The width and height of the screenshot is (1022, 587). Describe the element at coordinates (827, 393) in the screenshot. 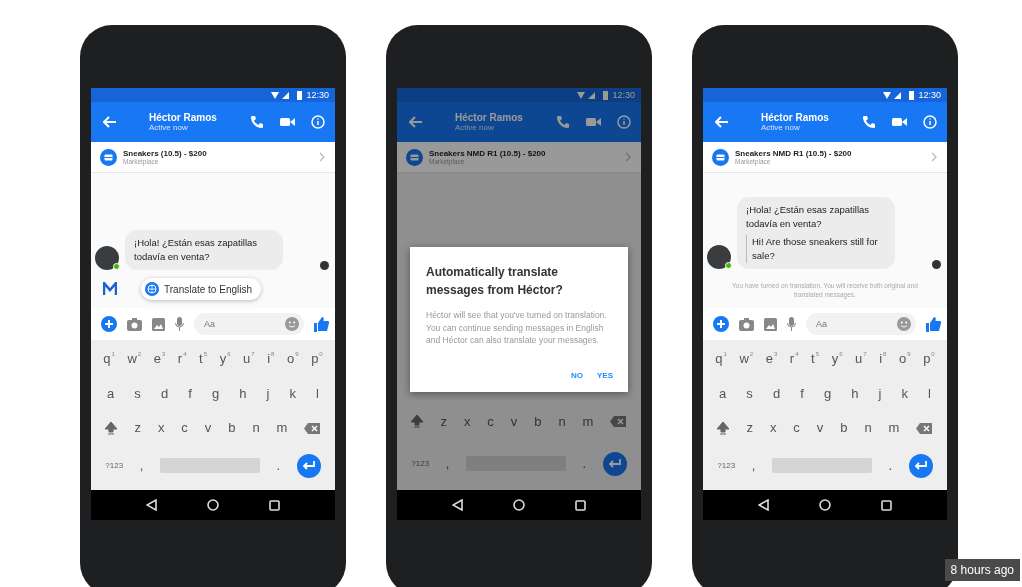

I see `keyboard-key: g` at that location.